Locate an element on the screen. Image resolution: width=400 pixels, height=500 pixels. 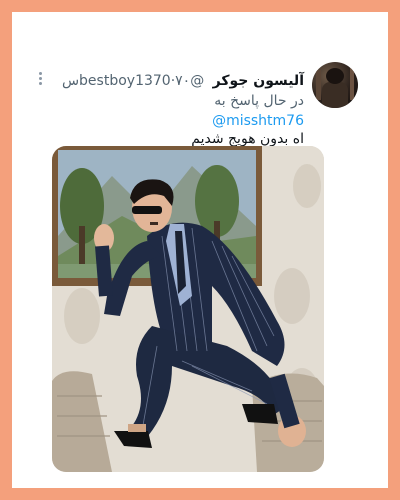
reply-mention-link: @misshtm76 is located at coordinates (258, 121).